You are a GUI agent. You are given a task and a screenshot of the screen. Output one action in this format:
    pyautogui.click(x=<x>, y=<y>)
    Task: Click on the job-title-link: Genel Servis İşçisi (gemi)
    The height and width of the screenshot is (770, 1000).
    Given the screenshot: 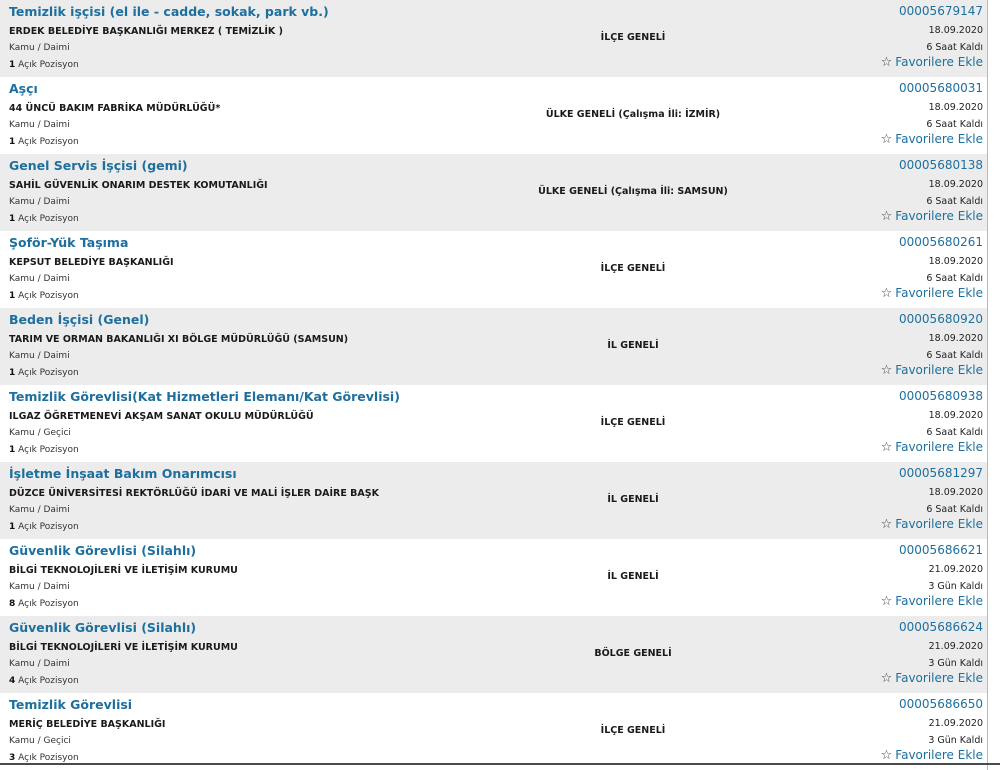 What is the action you would take?
    pyautogui.click(x=98, y=165)
    